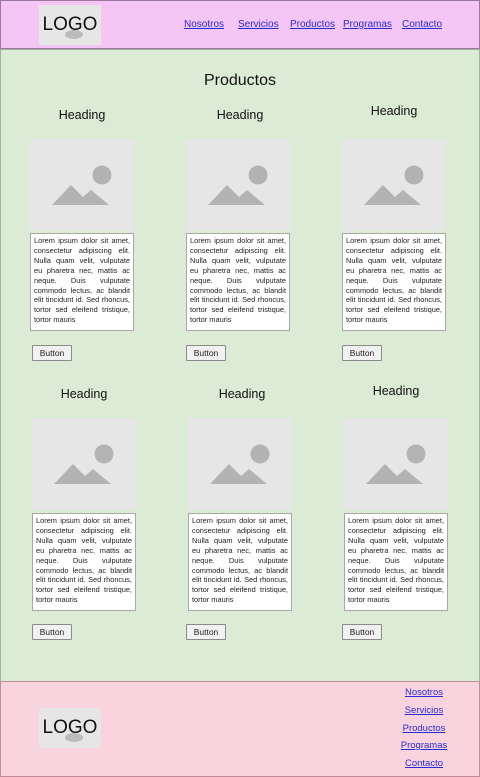  What do you see at coordinates (206, 632) in the screenshot?
I see `card-5-button: Button` at bounding box center [206, 632].